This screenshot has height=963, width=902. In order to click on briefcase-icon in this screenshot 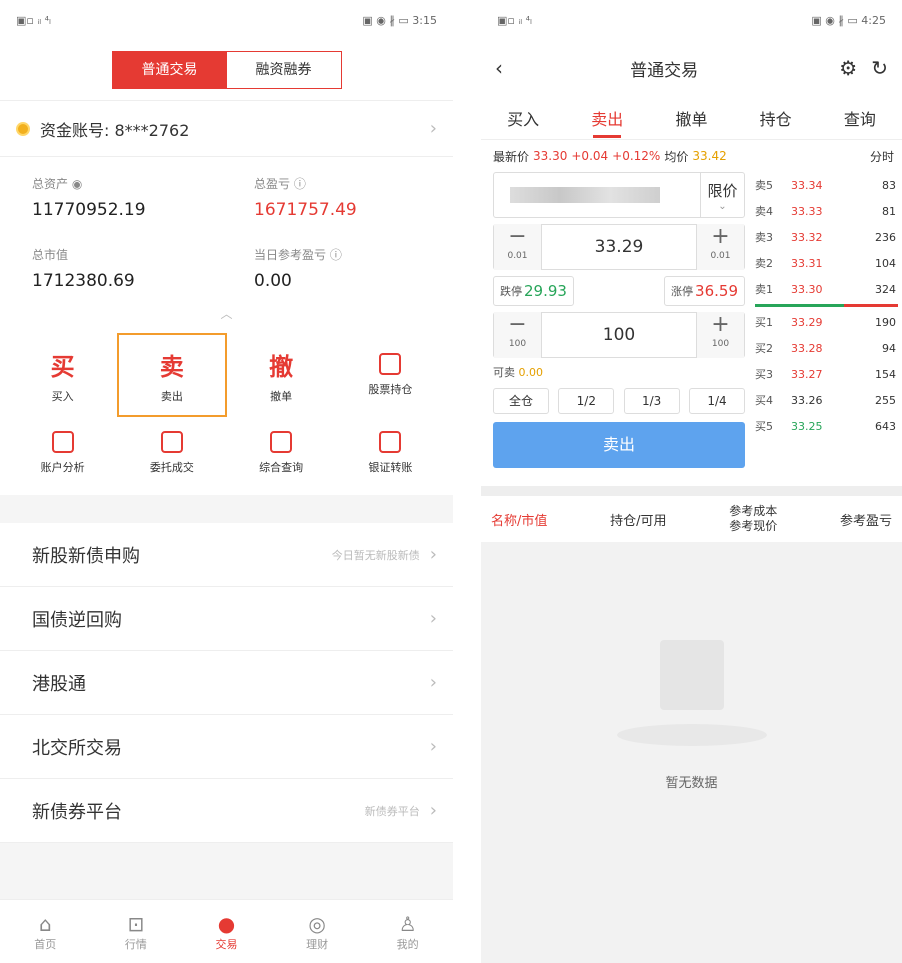, I will do `click(390, 364)`.